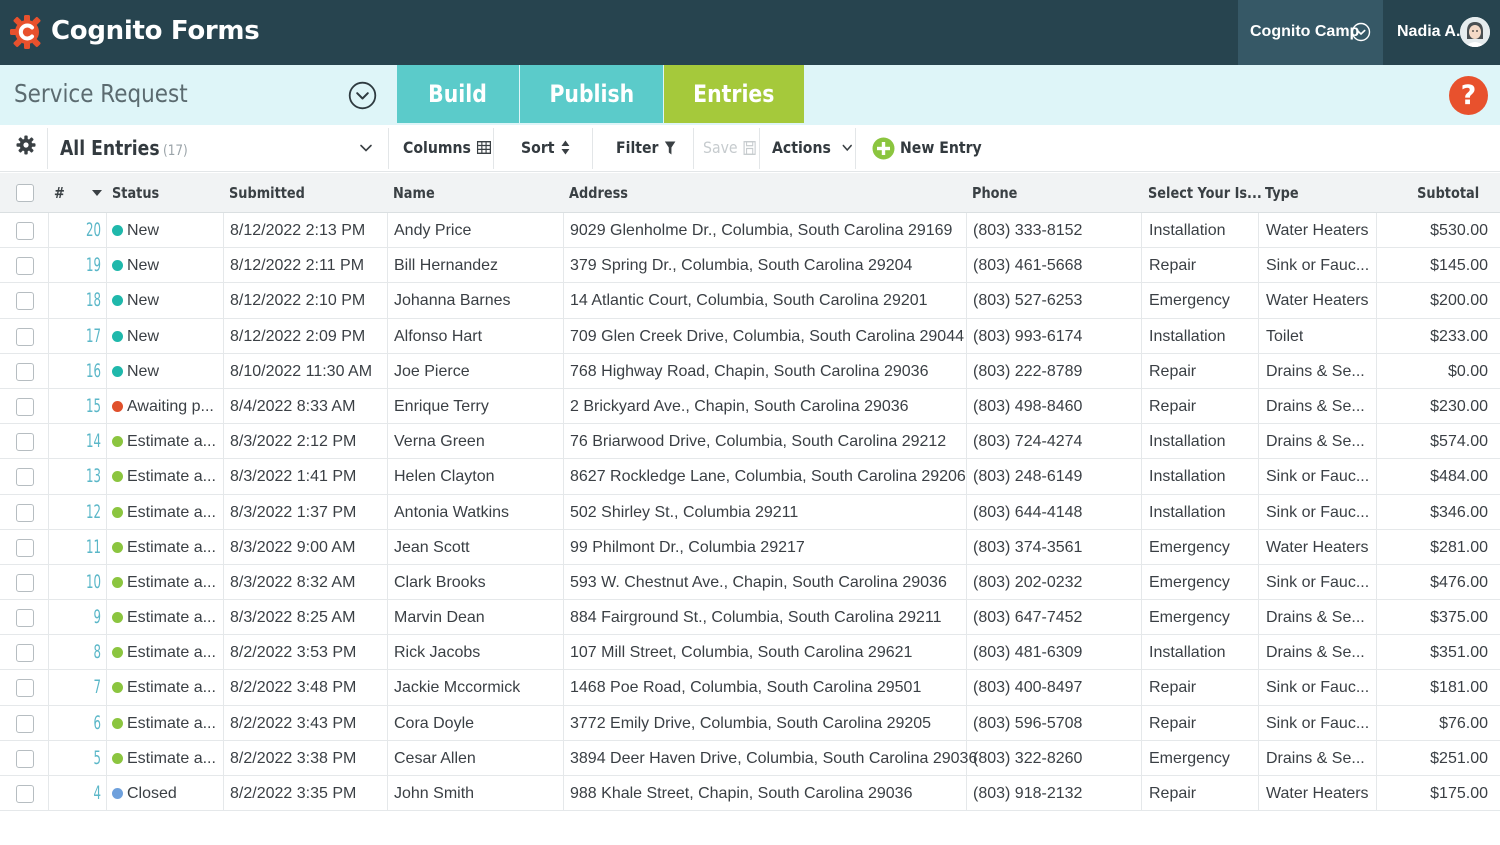  I want to click on cell-entry-number: 5, so click(88, 758).